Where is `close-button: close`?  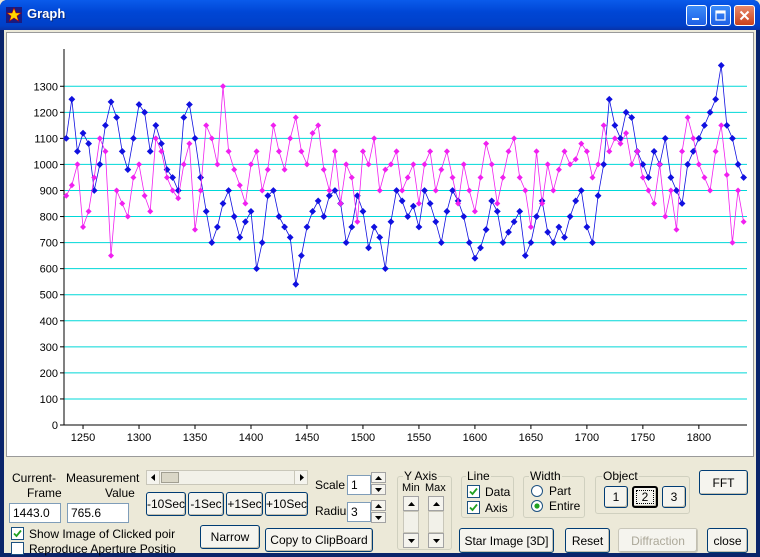 close-button: close is located at coordinates (727, 540).